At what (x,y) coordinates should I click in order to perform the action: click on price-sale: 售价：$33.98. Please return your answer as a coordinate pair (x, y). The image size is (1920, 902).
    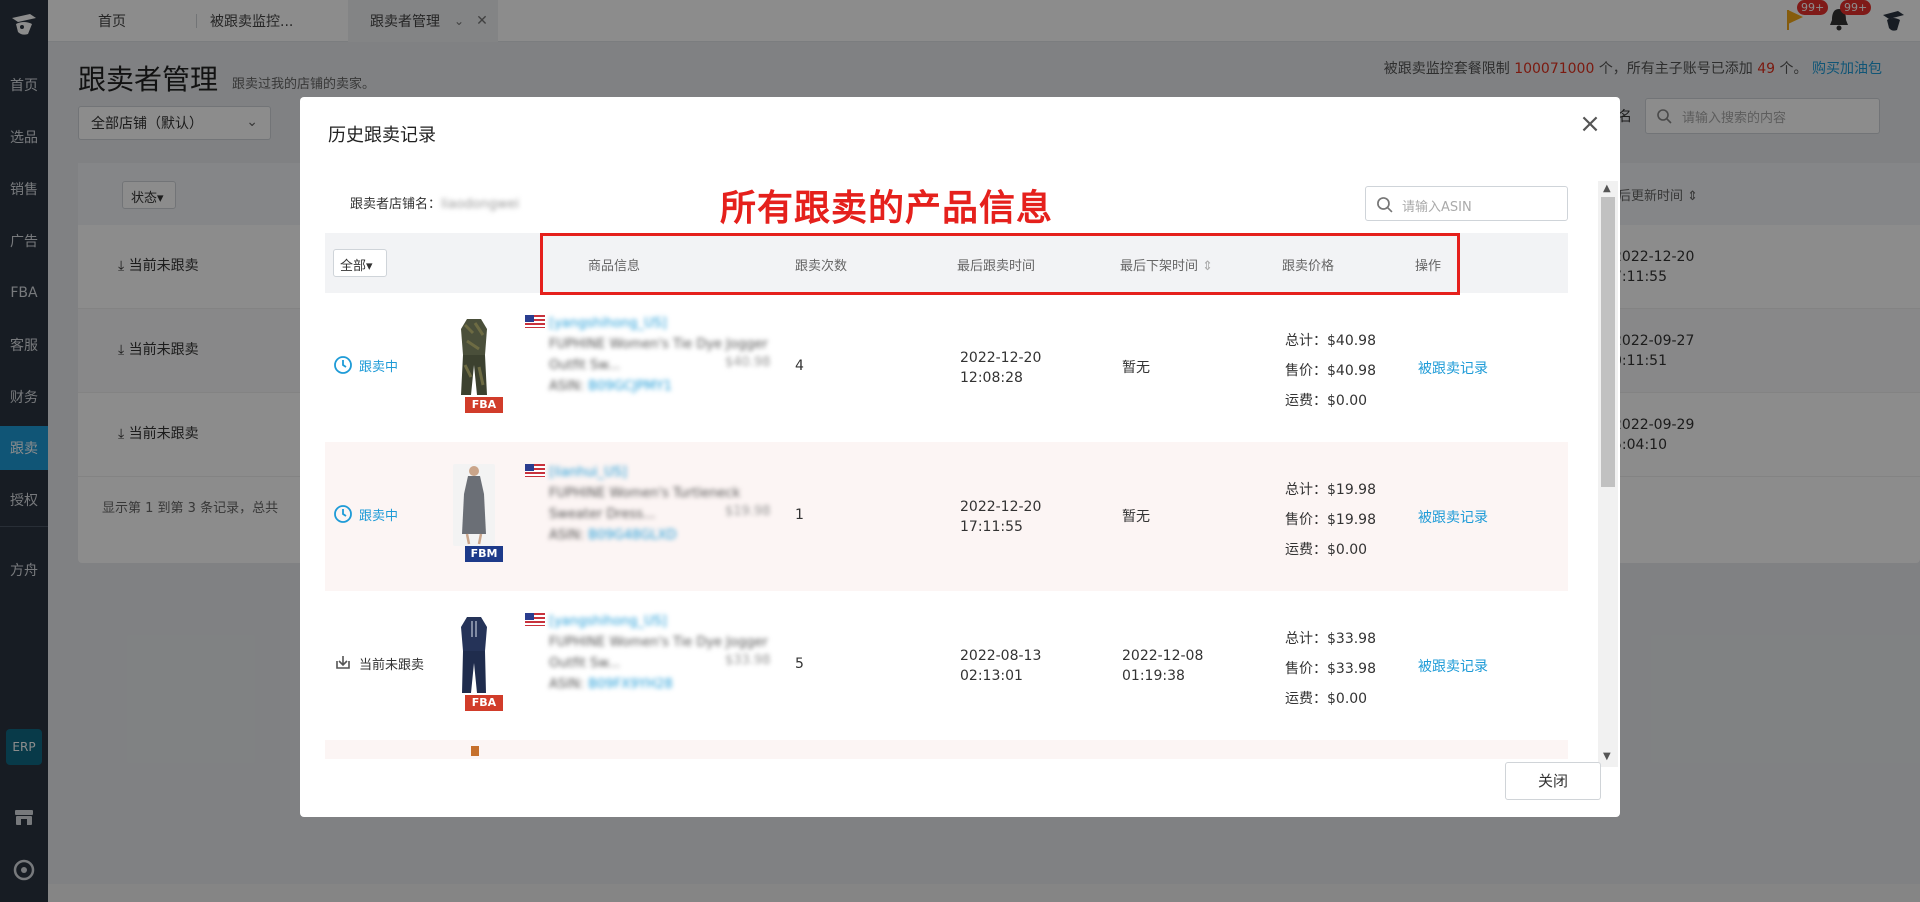
    Looking at the image, I should click on (1330, 669).